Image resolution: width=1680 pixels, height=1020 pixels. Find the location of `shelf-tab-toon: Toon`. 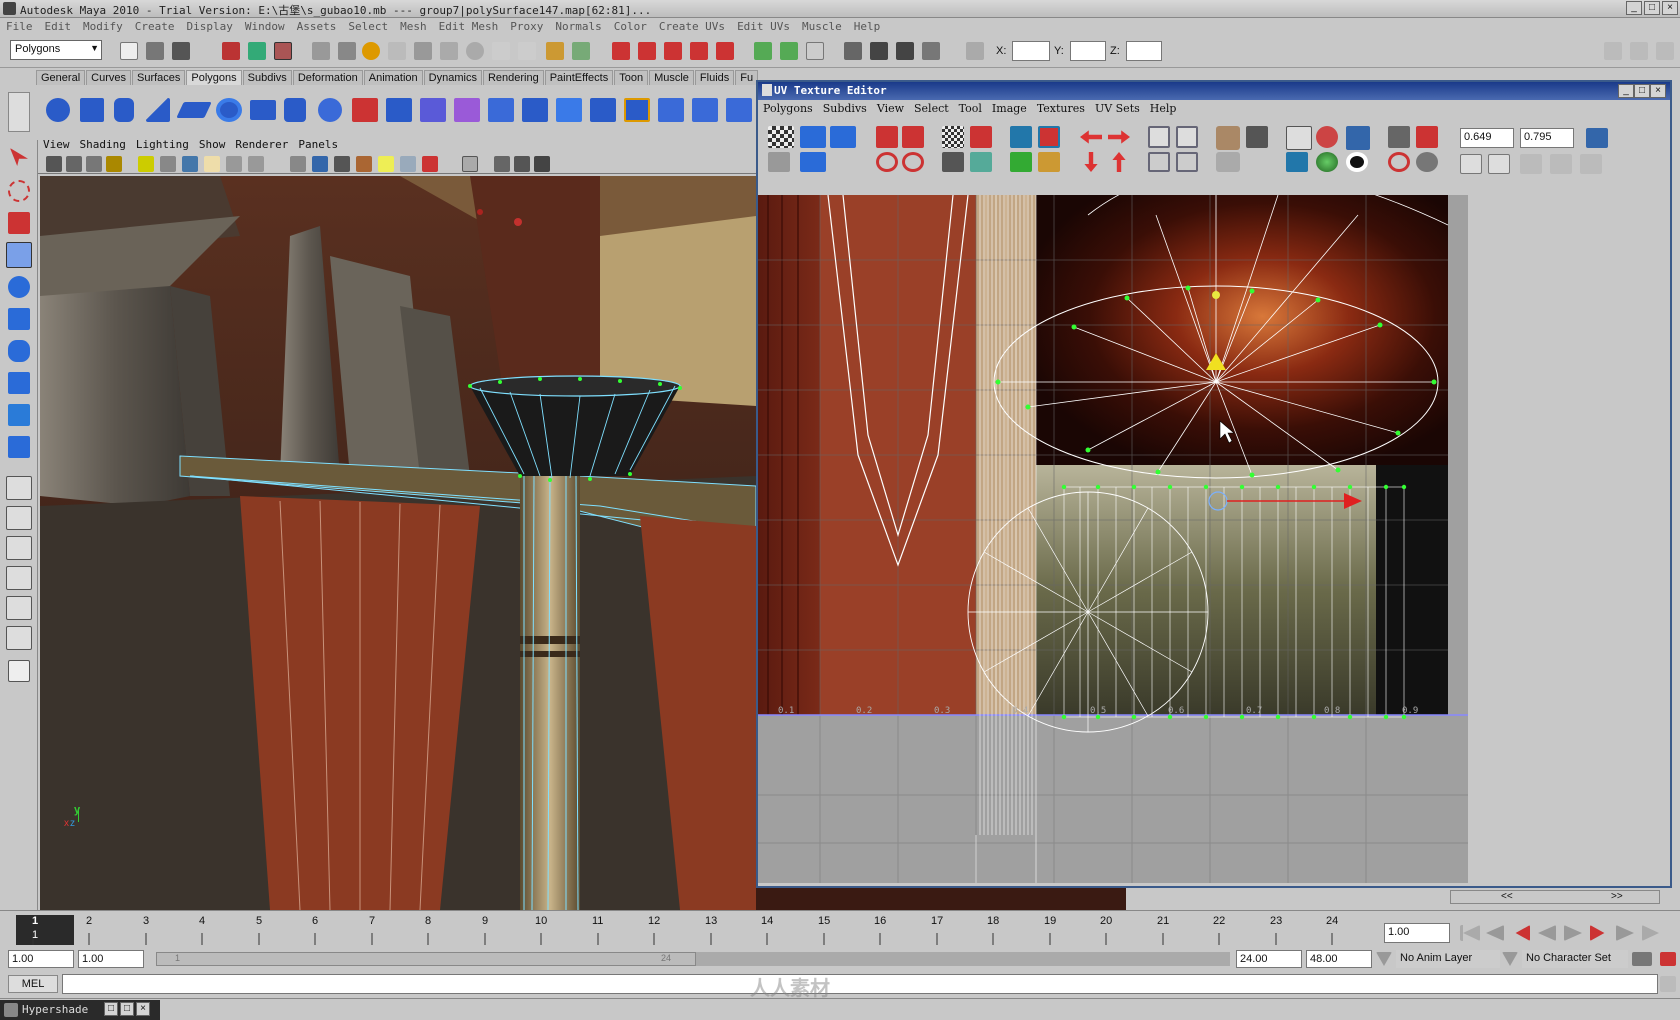

shelf-tab-toon: Toon is located at coordinates (631, 77).